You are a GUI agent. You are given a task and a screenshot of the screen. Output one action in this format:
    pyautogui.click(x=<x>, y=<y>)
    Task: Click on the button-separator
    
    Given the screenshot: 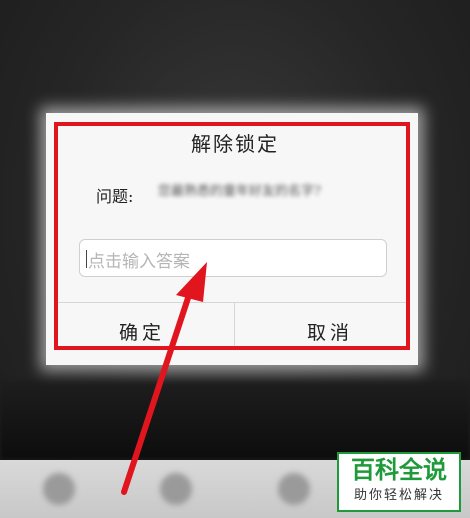 What is the action you would take?
    pyautogui.click(x=234, y=325)
    